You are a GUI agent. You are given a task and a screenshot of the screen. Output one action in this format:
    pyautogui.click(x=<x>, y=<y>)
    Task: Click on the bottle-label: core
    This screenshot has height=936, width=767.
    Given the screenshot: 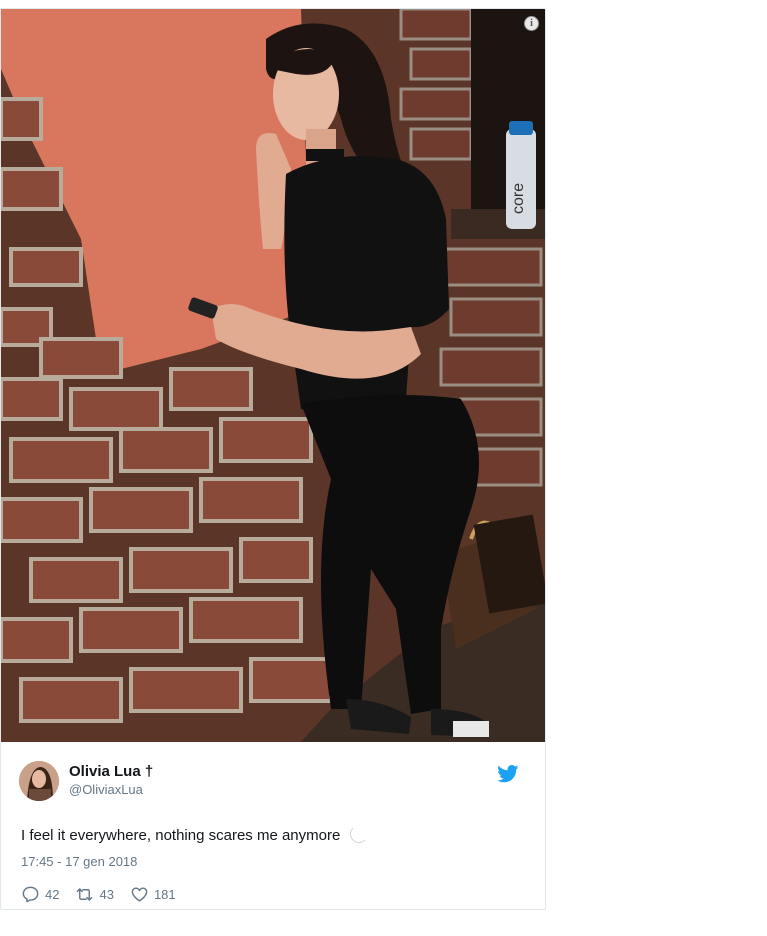 What is the action you would take?
    pyautogui.click(x=518, y=198)
    